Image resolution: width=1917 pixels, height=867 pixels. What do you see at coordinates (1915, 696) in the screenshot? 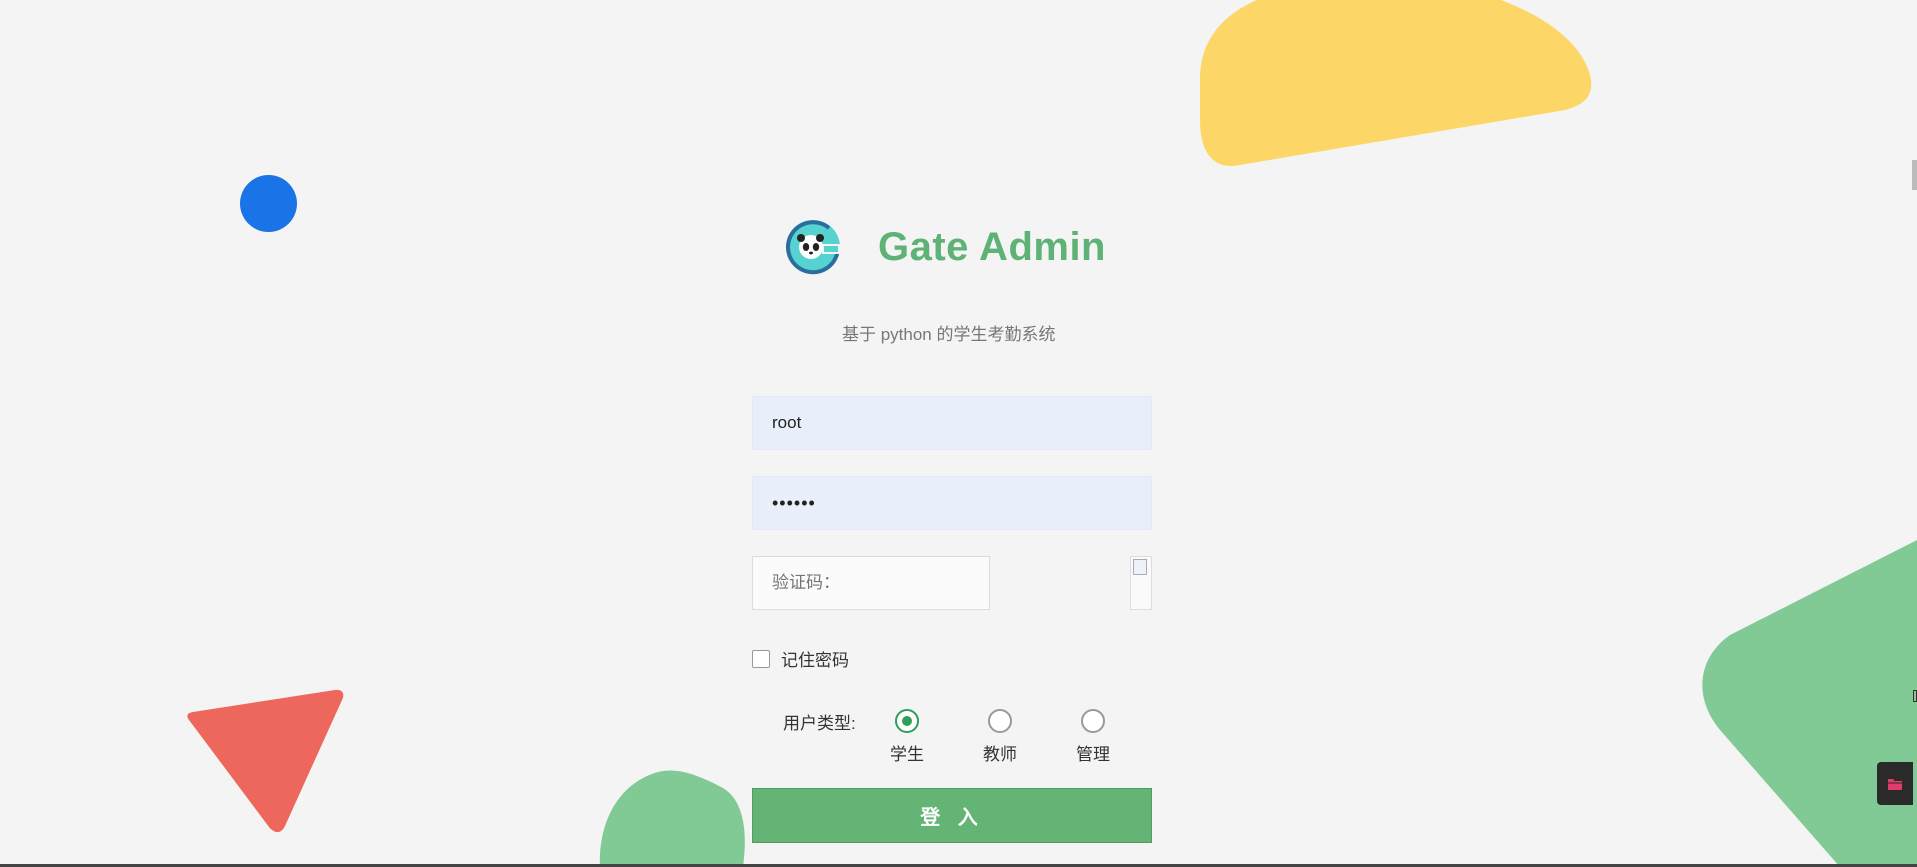
I see `edge-handle-icon` at bounding box center [1915, 696].